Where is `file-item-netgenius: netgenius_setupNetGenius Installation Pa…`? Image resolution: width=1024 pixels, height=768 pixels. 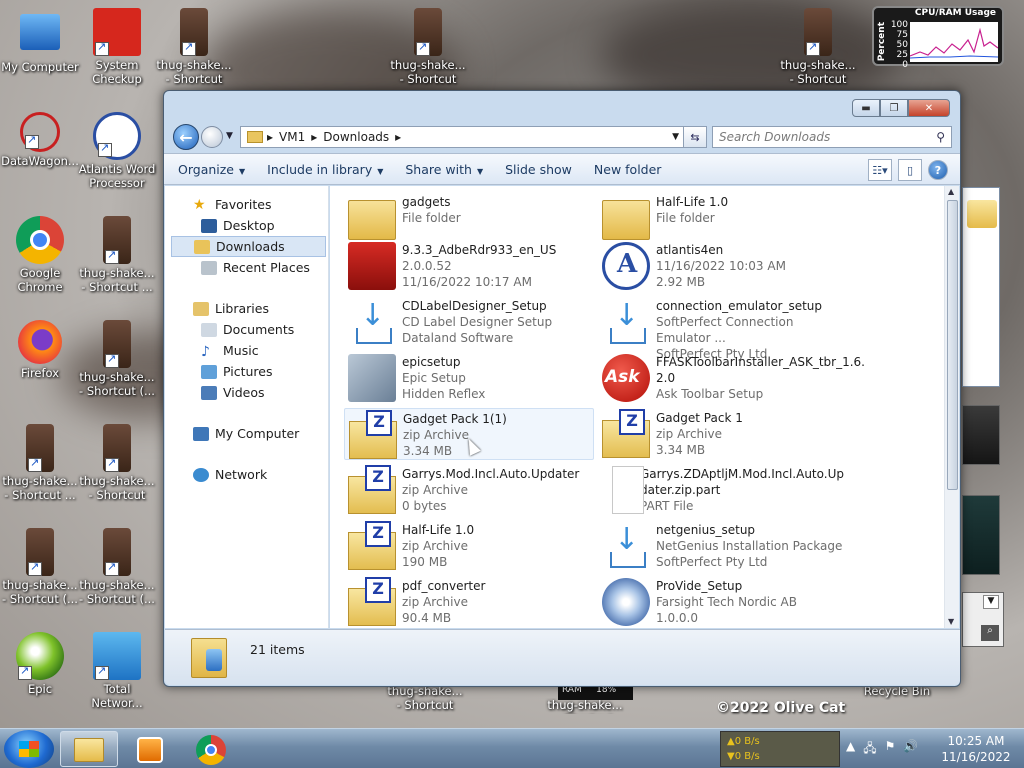 file-item-netgenius: netgenius_setupNetGenius Installation Pa… is located at coordinates (723, 546).